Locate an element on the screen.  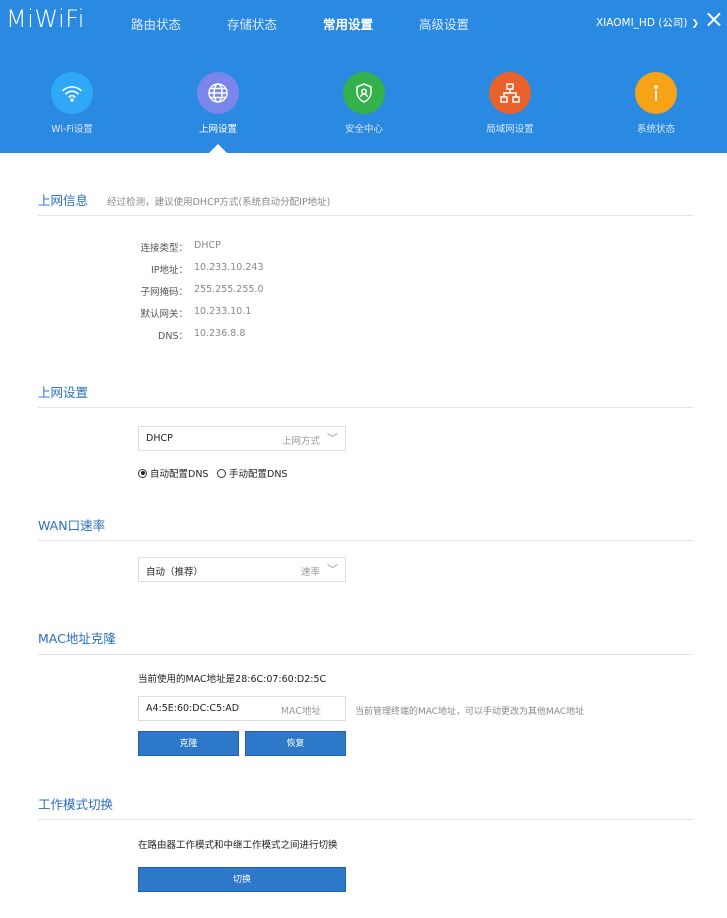
subnav-security: 安全中心 is located at coordinates (364, 103).